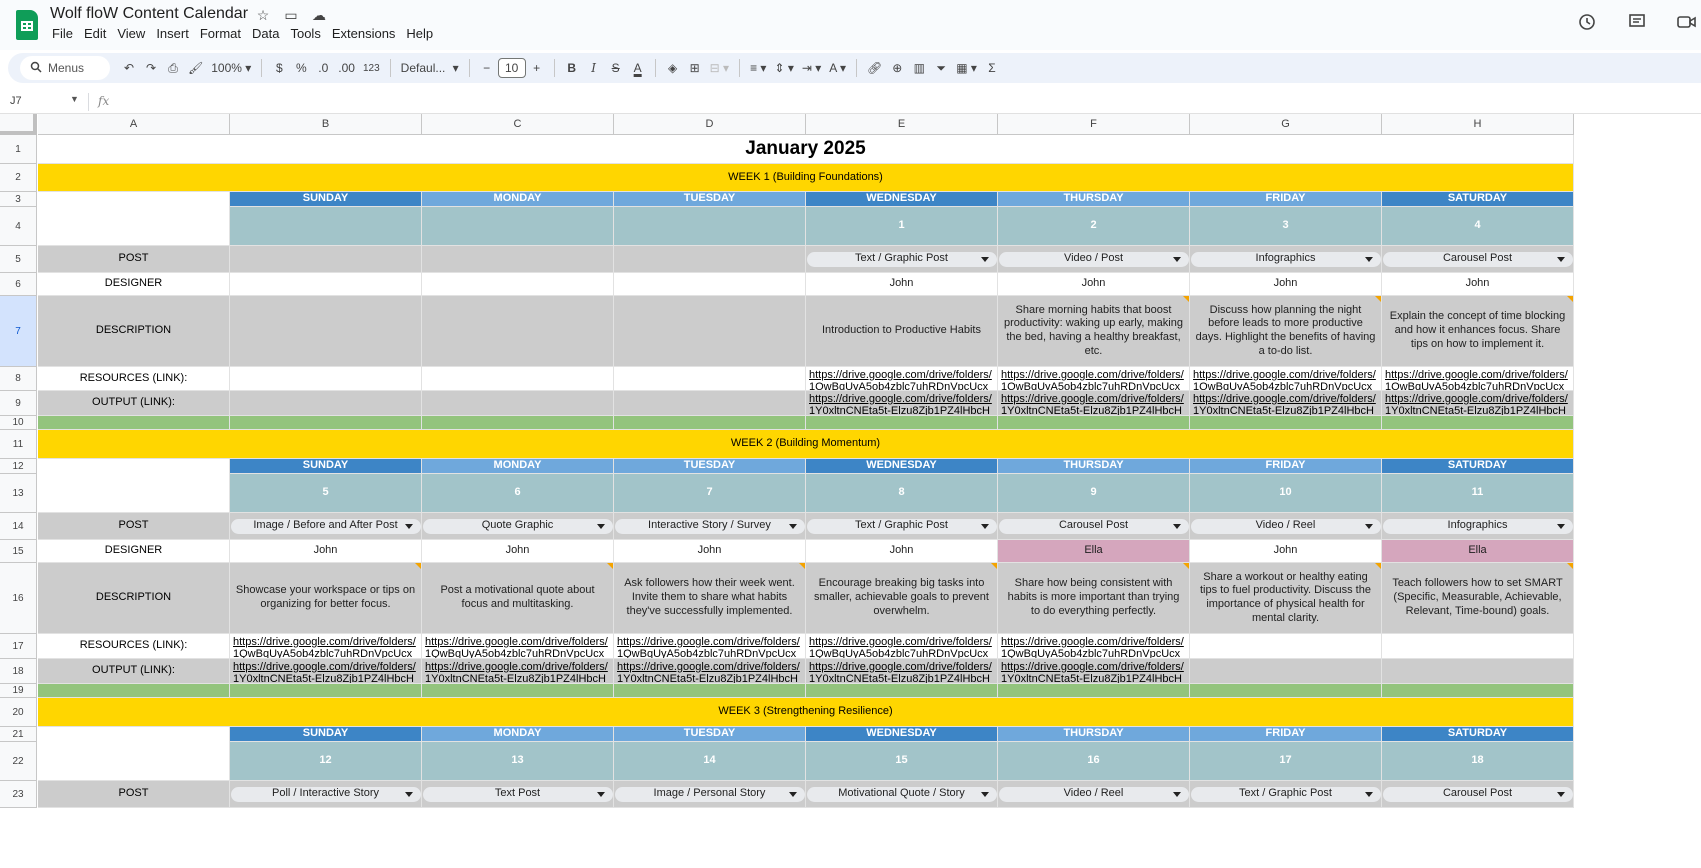 The width and height of the screenshot is (1701, 868). Describe the element at coordinates (710, 259) in the screenshot. I see `post-type-cell` at that location.